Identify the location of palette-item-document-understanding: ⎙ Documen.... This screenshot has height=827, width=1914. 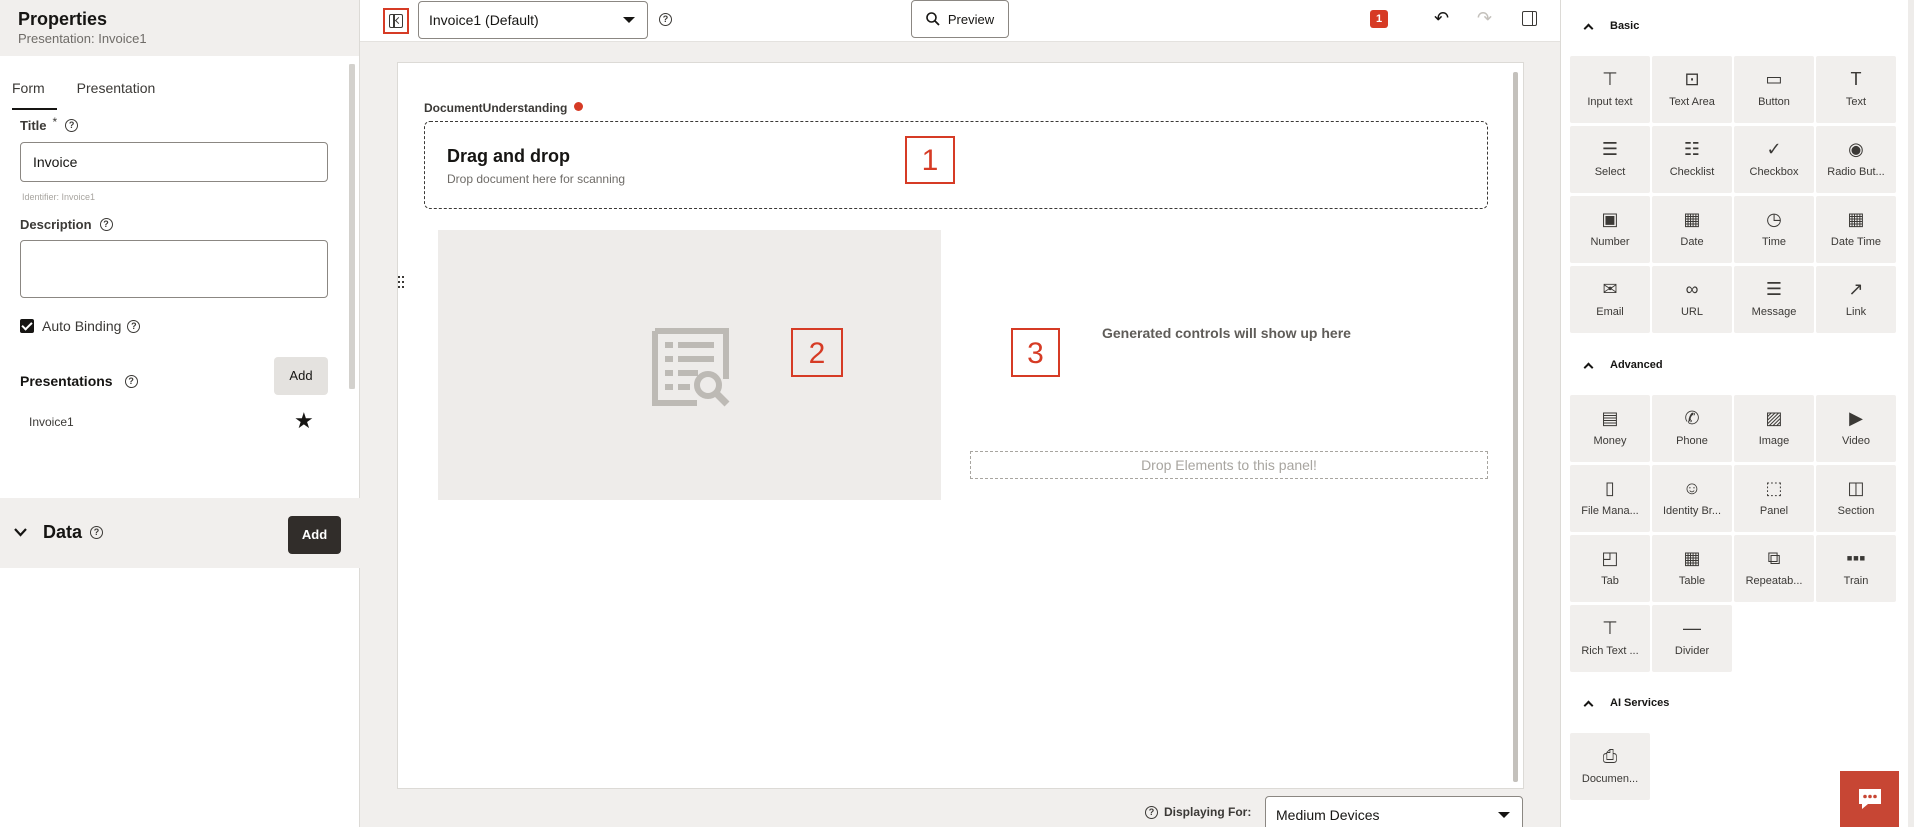
(1610, 766).